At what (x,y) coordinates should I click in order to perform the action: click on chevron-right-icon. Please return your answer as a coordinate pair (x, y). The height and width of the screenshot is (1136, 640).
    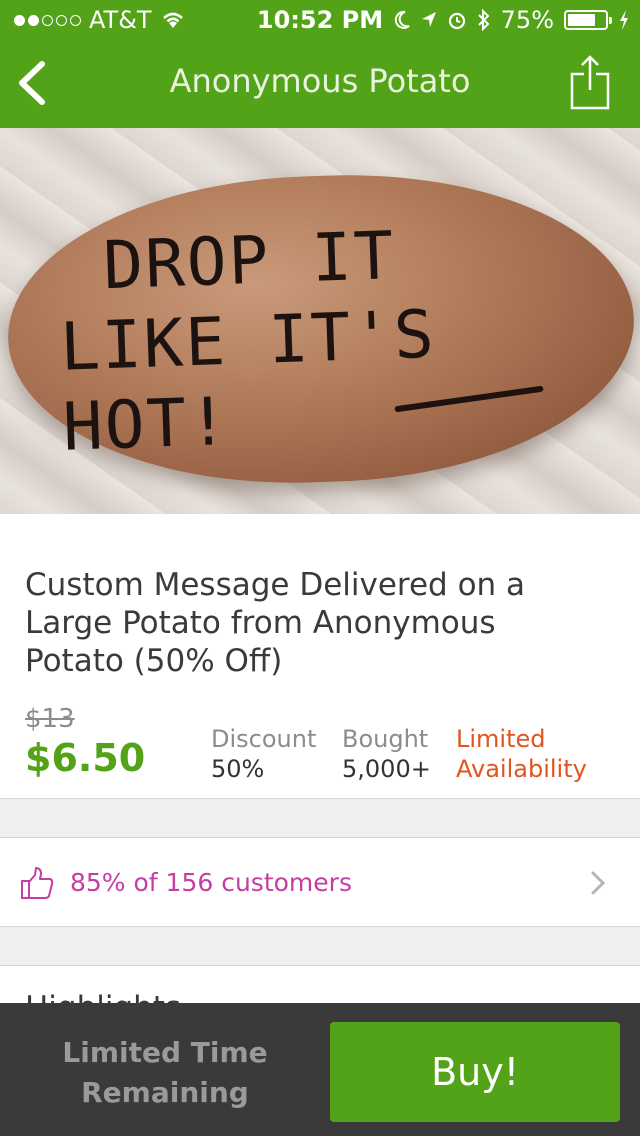
    Looking at the image, I should click on (598, 883).